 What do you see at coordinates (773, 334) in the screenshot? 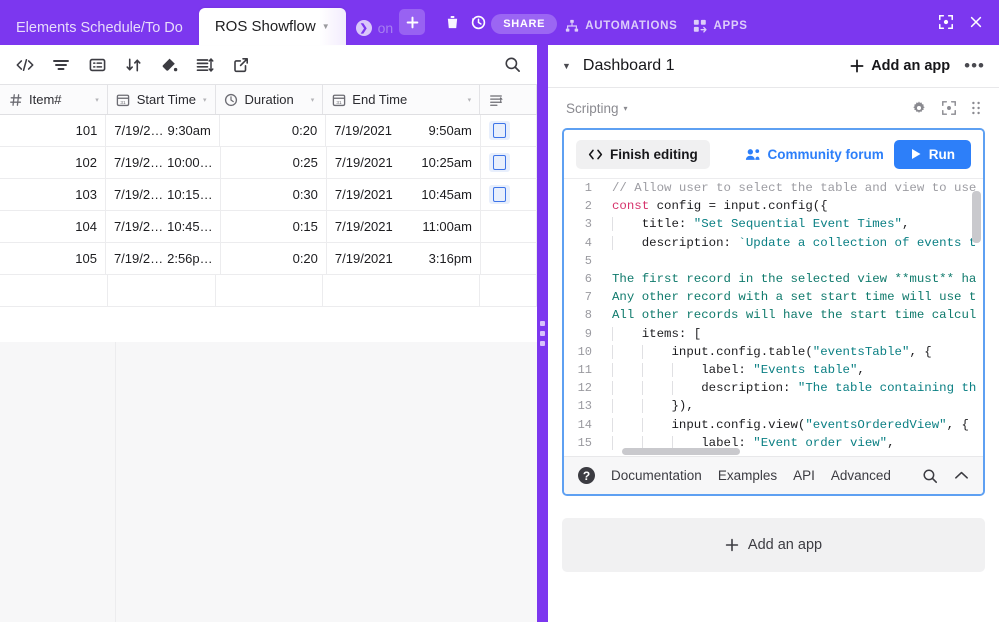
I see `code-line: 9 items: [` at bounding box center [773, 334].